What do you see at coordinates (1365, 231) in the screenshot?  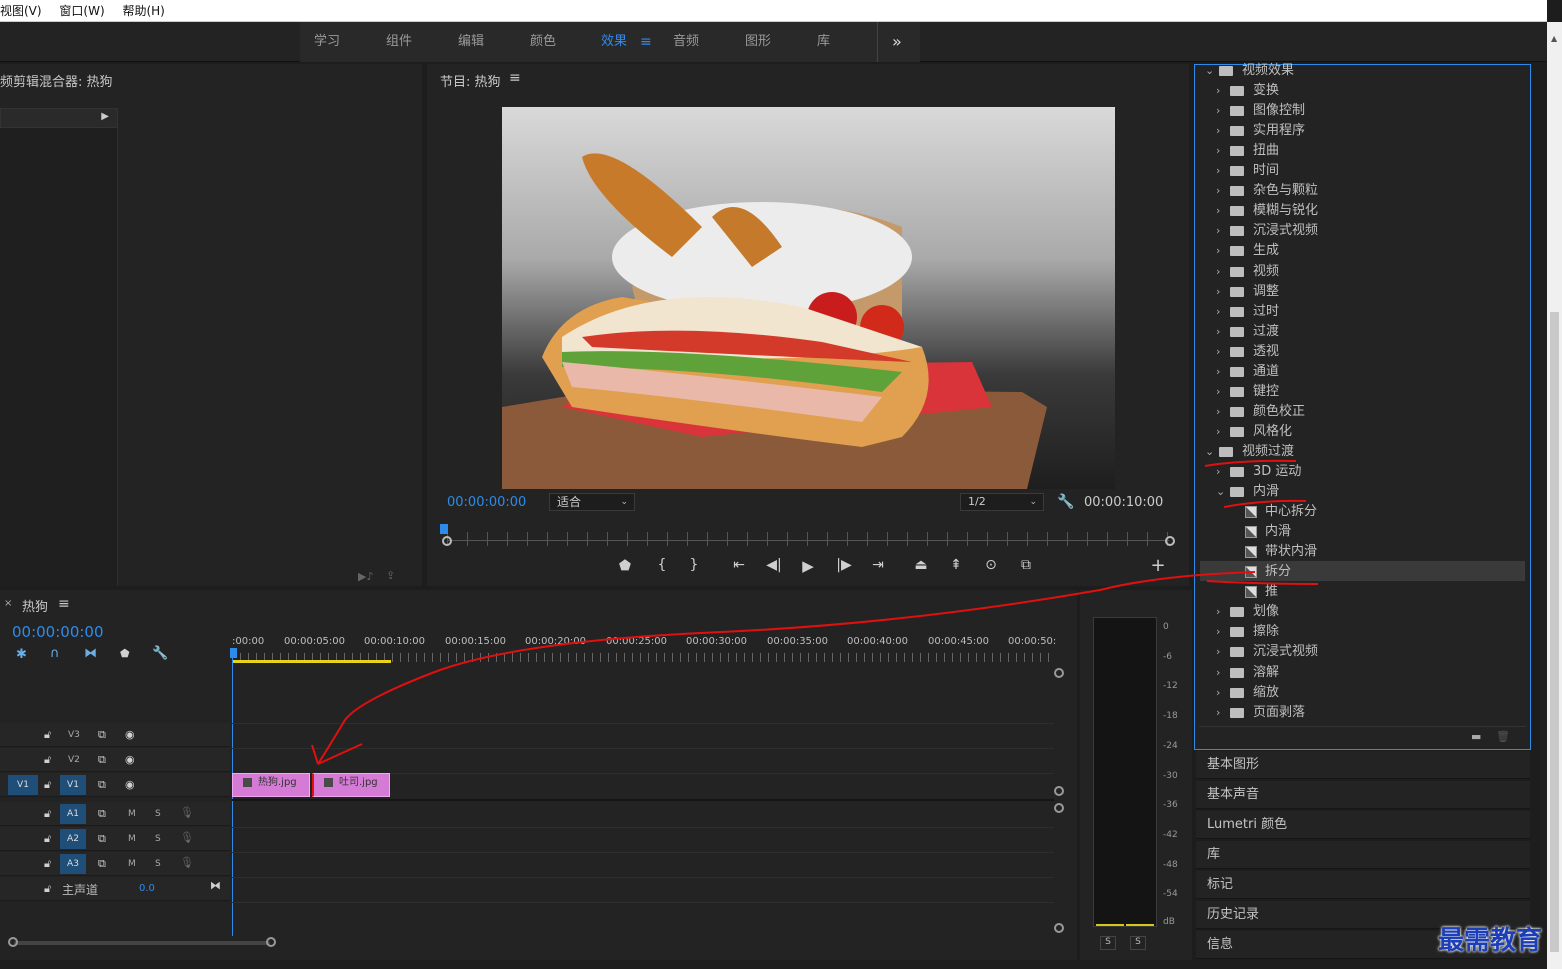 I see `effect-folder: › 沉浸式视频` at bounding box center [1365, 231].